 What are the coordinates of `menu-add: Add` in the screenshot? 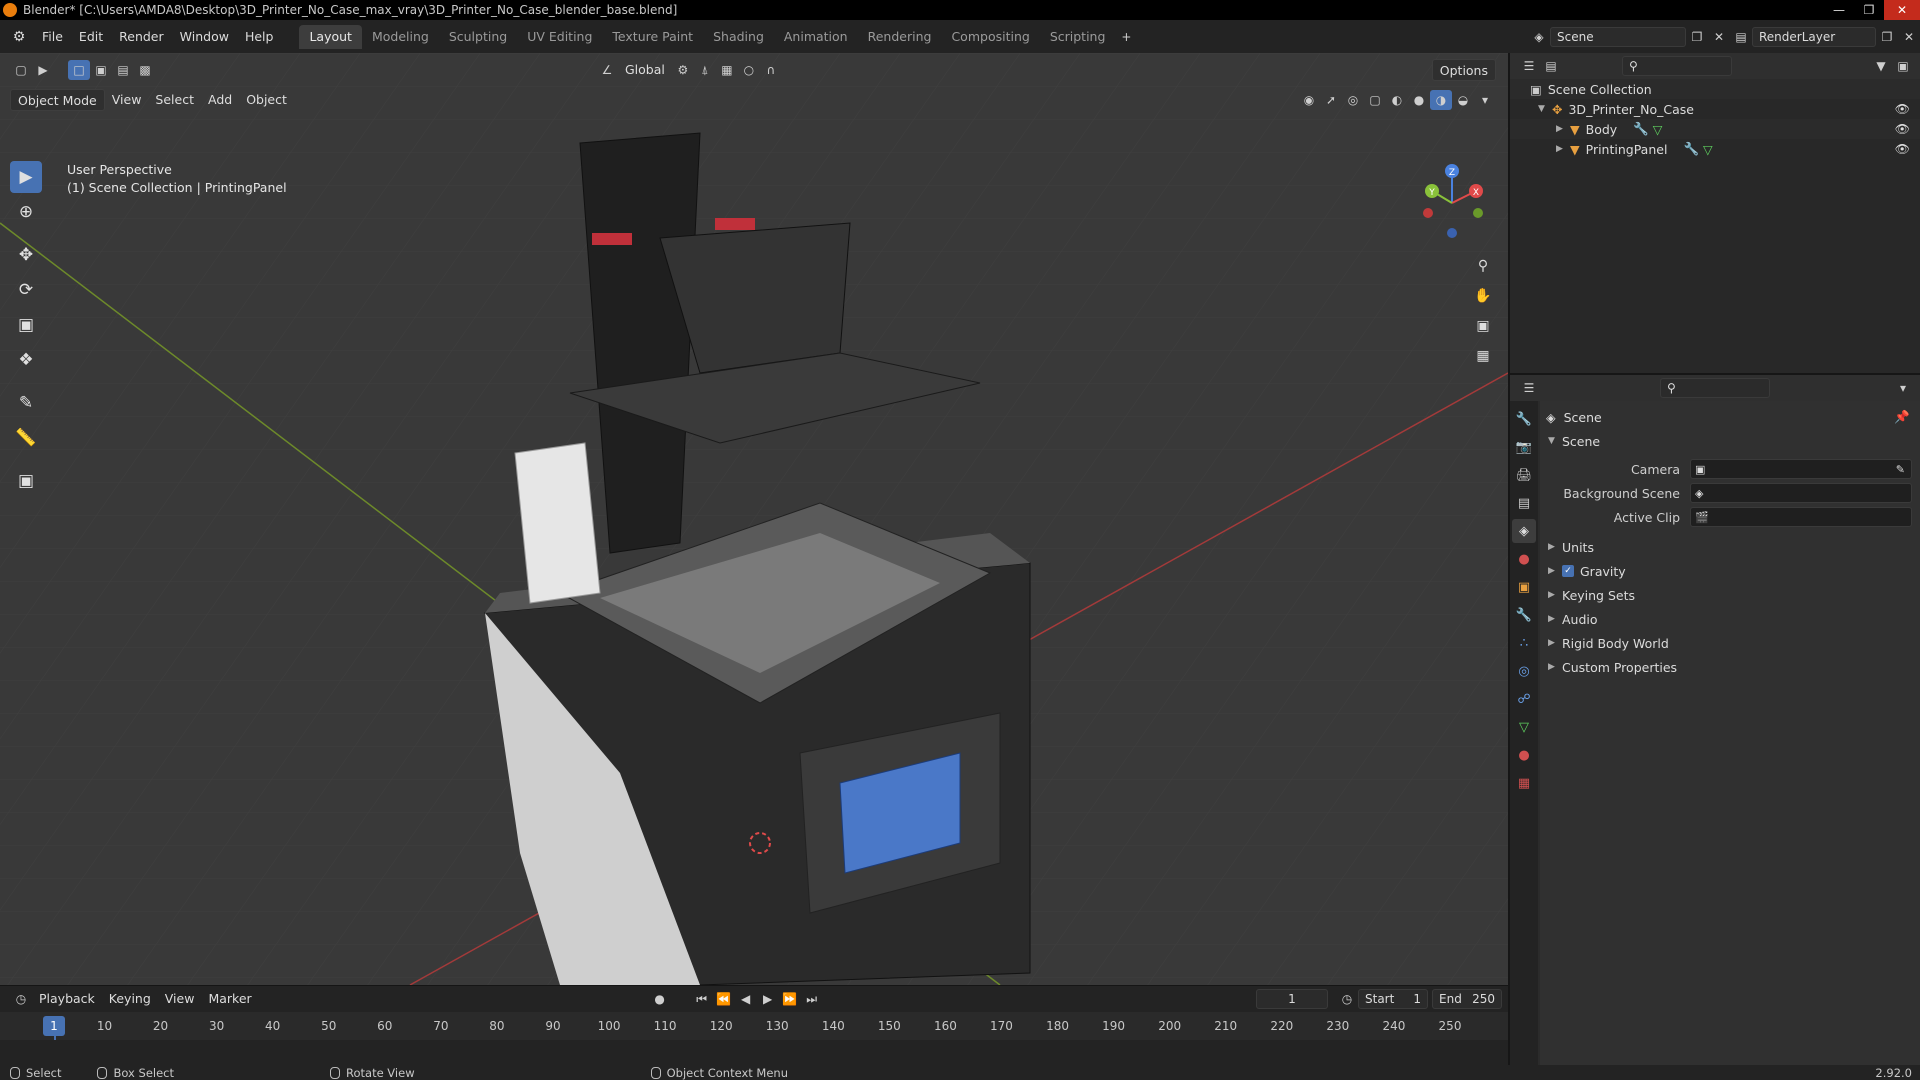 It's located at (220, 100).